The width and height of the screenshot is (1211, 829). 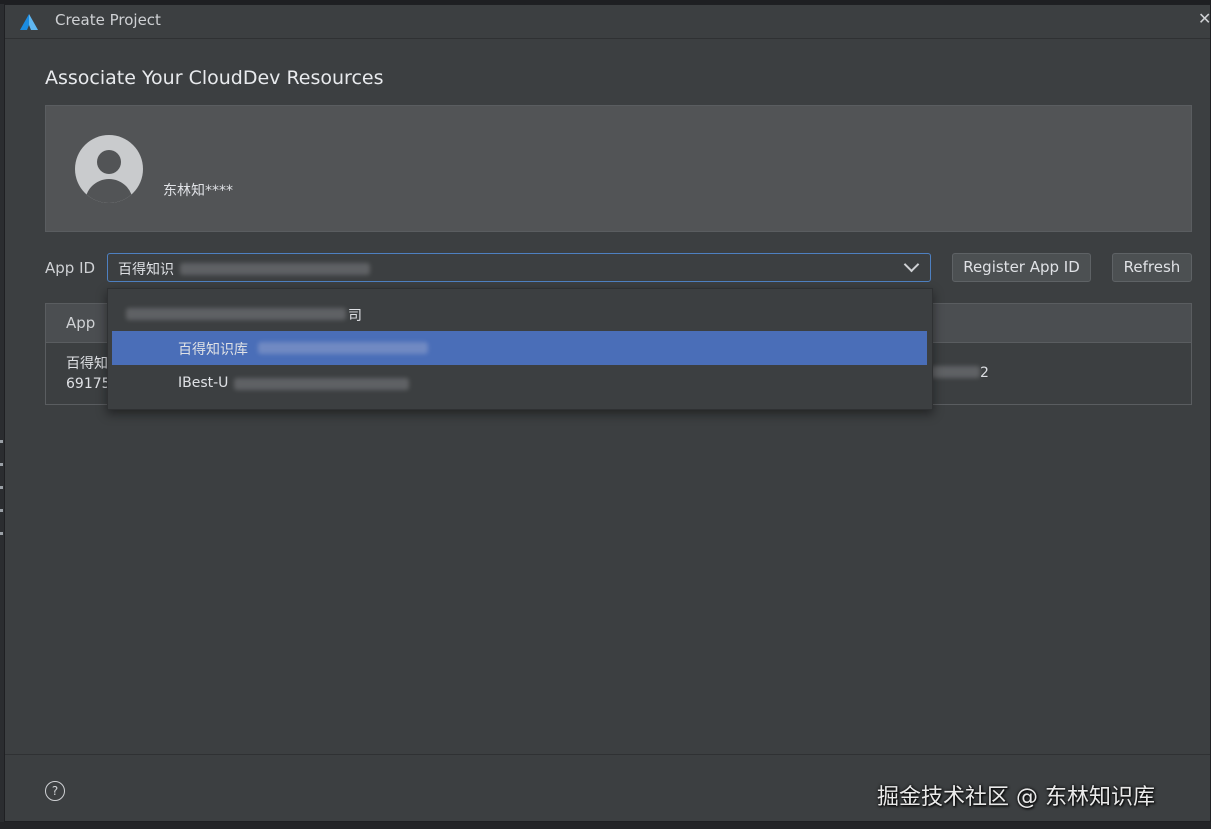 What do you see at coordinates (911, 264) in the screenshot?
I see `chevron-down-icon` at bounding box center [911, 264].